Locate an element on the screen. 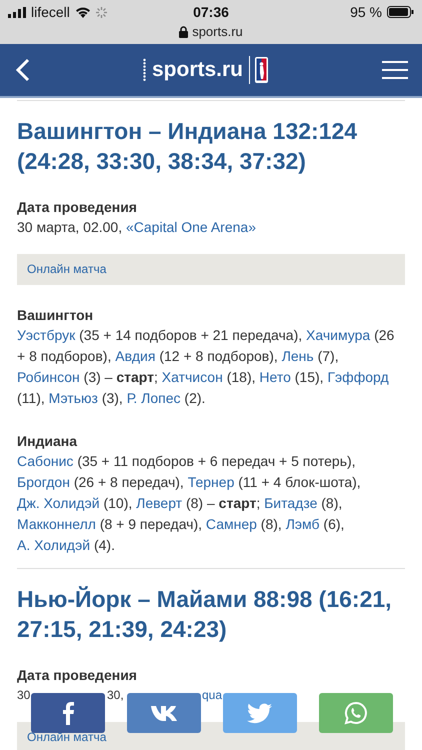 The image size is (422, 750). venue-link: qua is located at coordinates (212, 695).